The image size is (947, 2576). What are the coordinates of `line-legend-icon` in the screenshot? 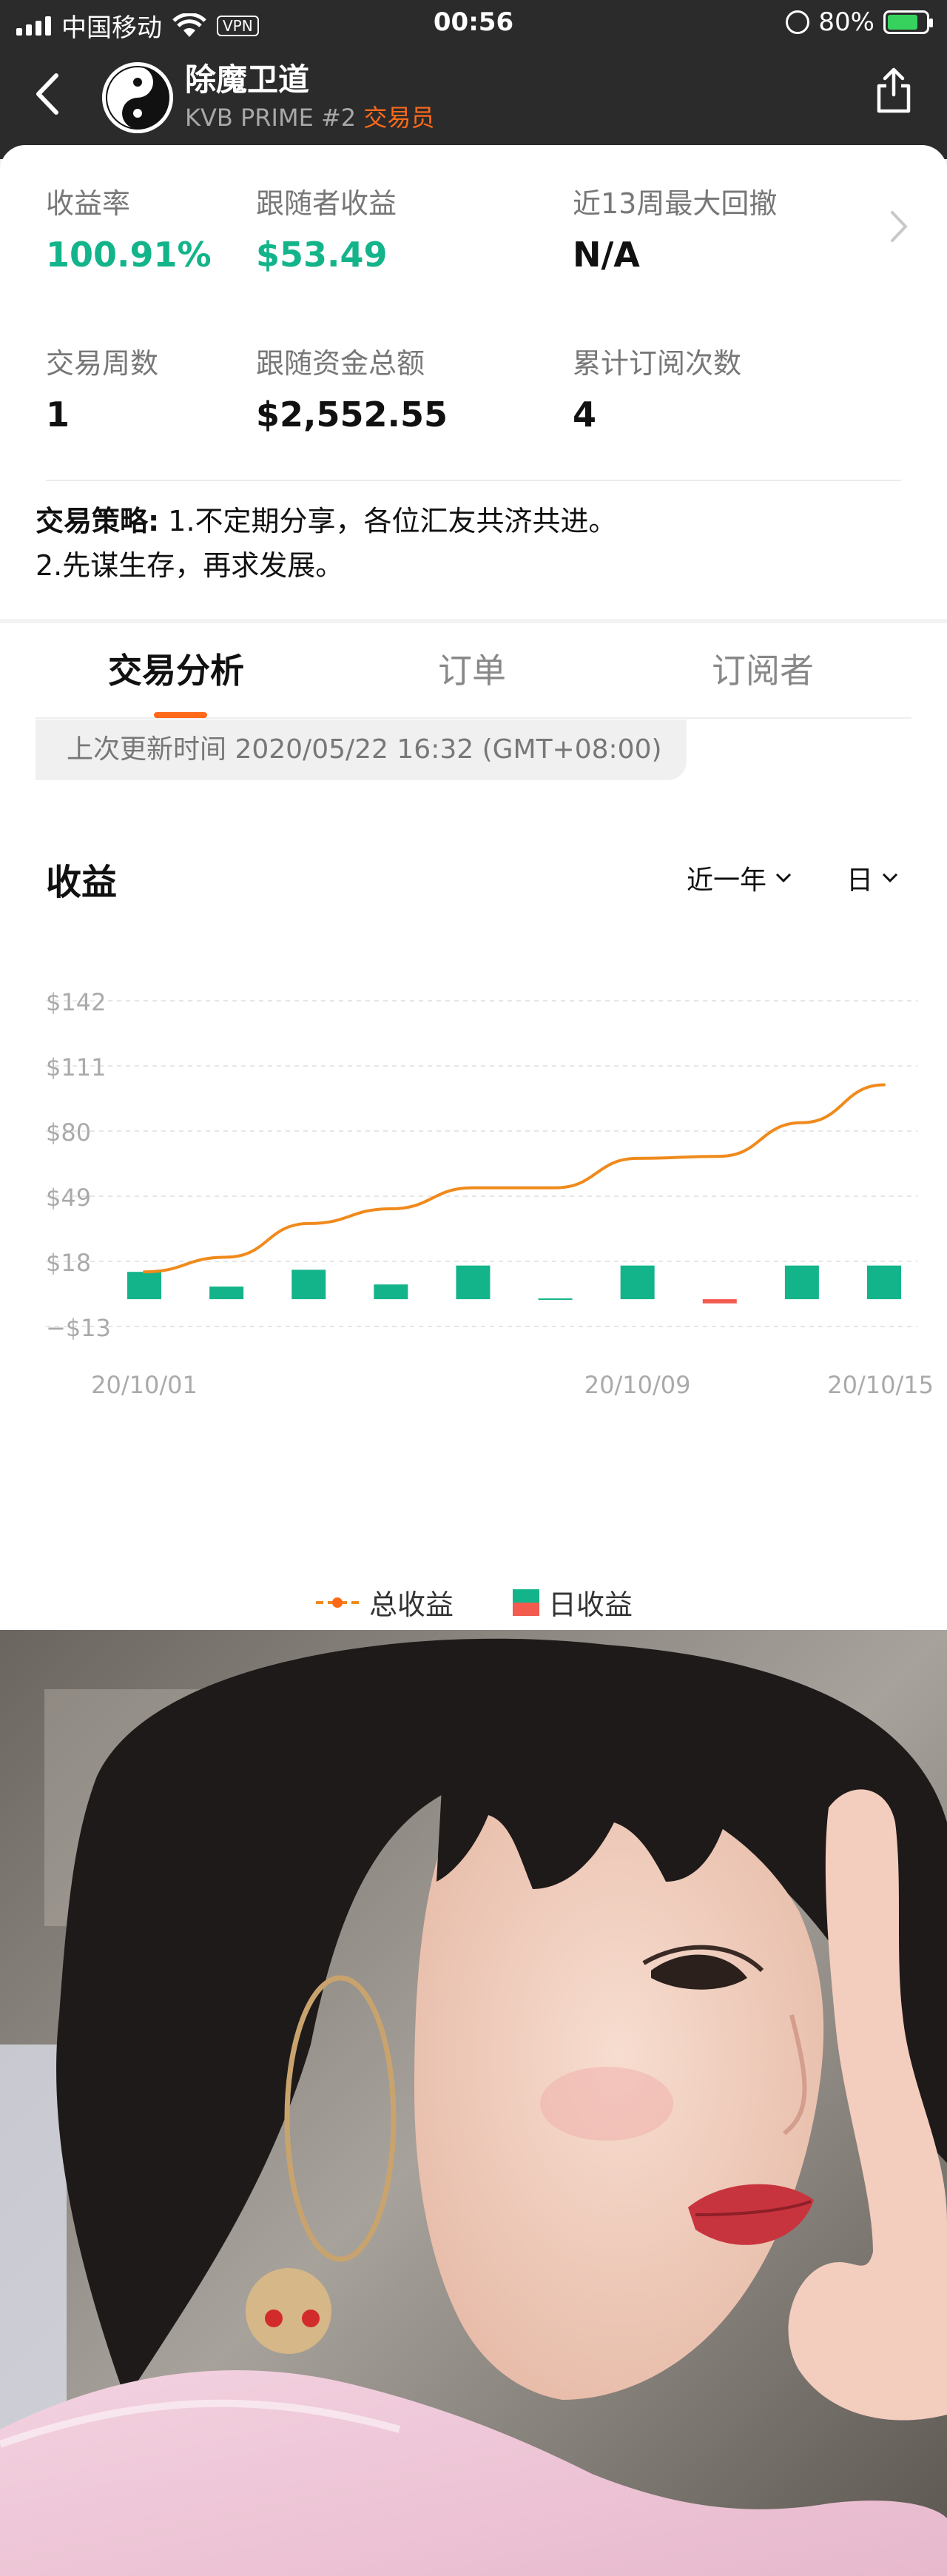 It's located at (337, 1602).